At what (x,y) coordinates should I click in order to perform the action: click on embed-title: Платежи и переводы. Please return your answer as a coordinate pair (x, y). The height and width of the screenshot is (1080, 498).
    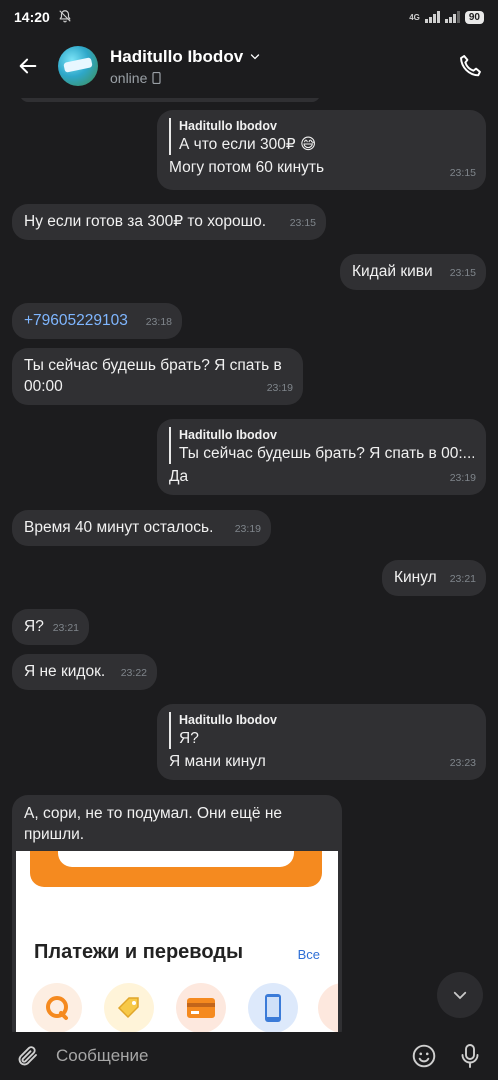
    Looking at the image, I should click on (139, 952).